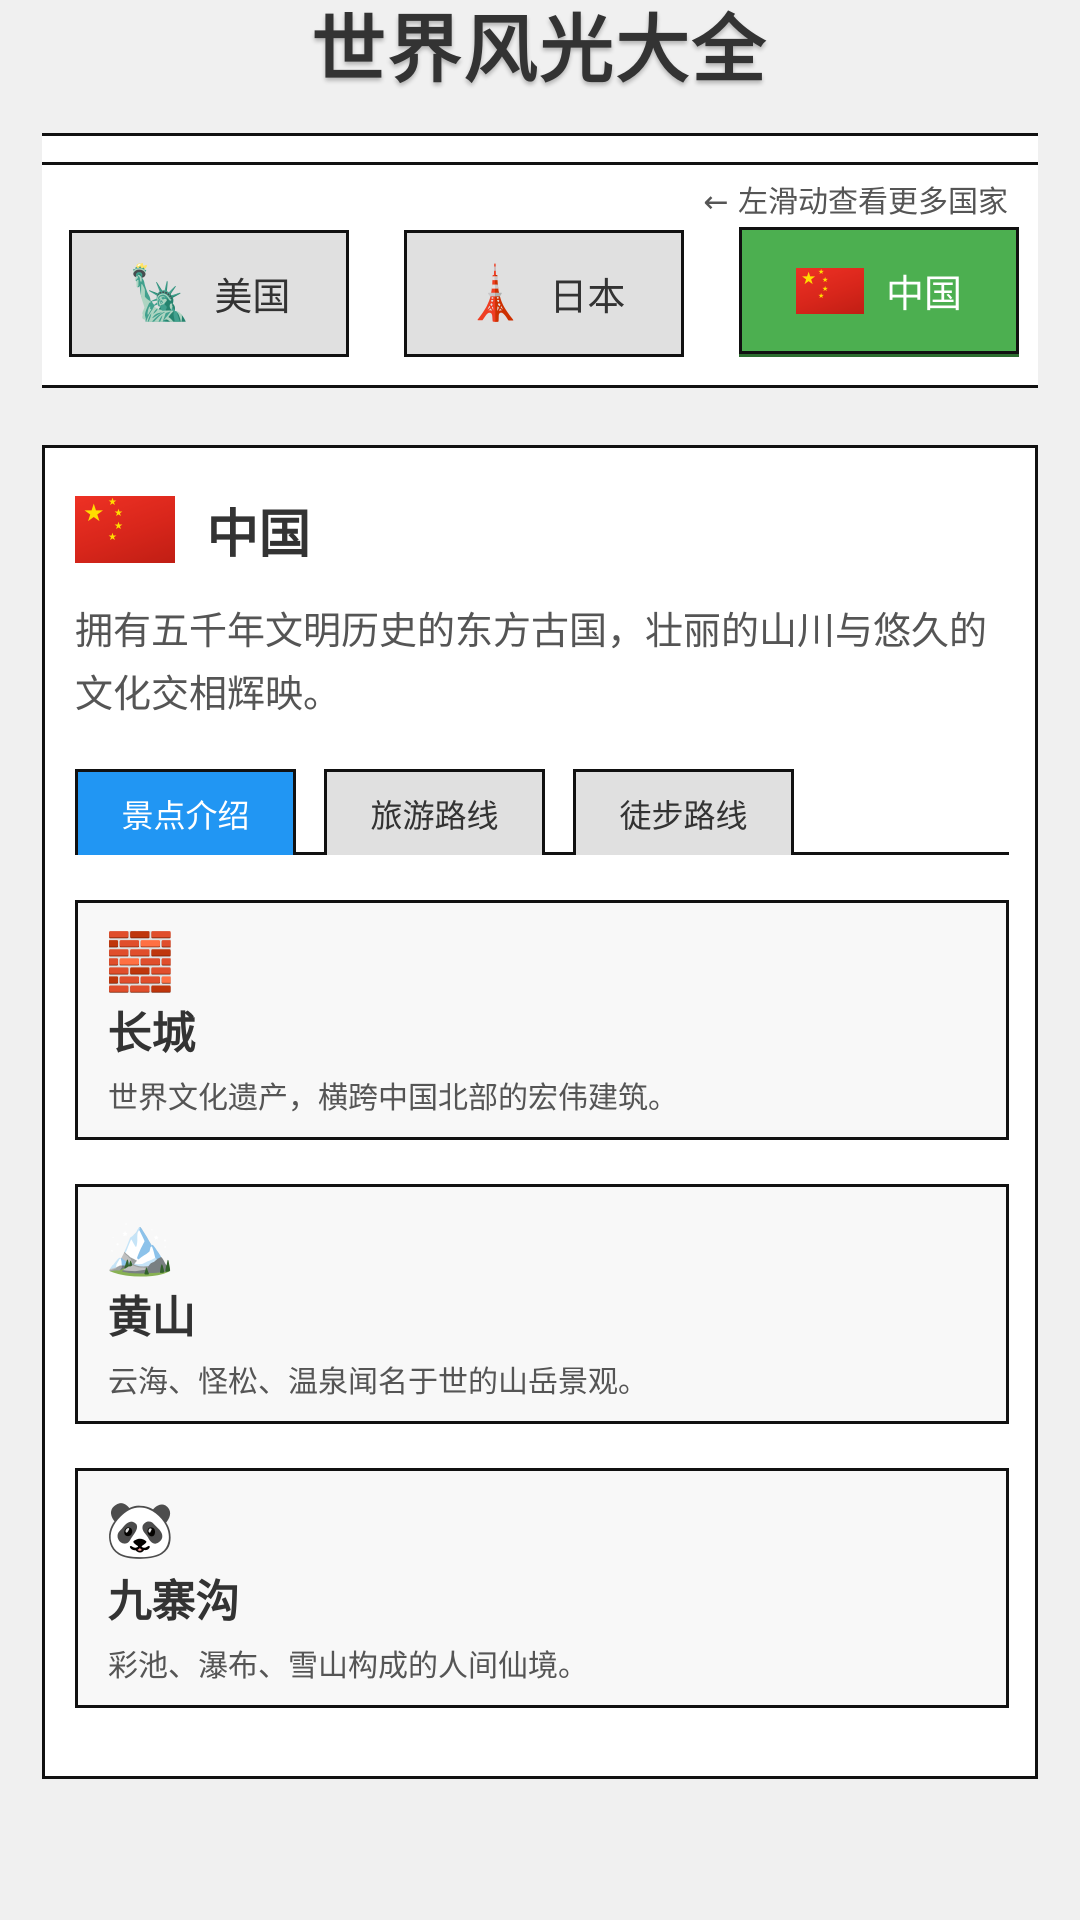  What do you see at coordinates (152, 1317) in the screenshot?
I see `spot-title: 黄山` at bounding box center [152, 1317].